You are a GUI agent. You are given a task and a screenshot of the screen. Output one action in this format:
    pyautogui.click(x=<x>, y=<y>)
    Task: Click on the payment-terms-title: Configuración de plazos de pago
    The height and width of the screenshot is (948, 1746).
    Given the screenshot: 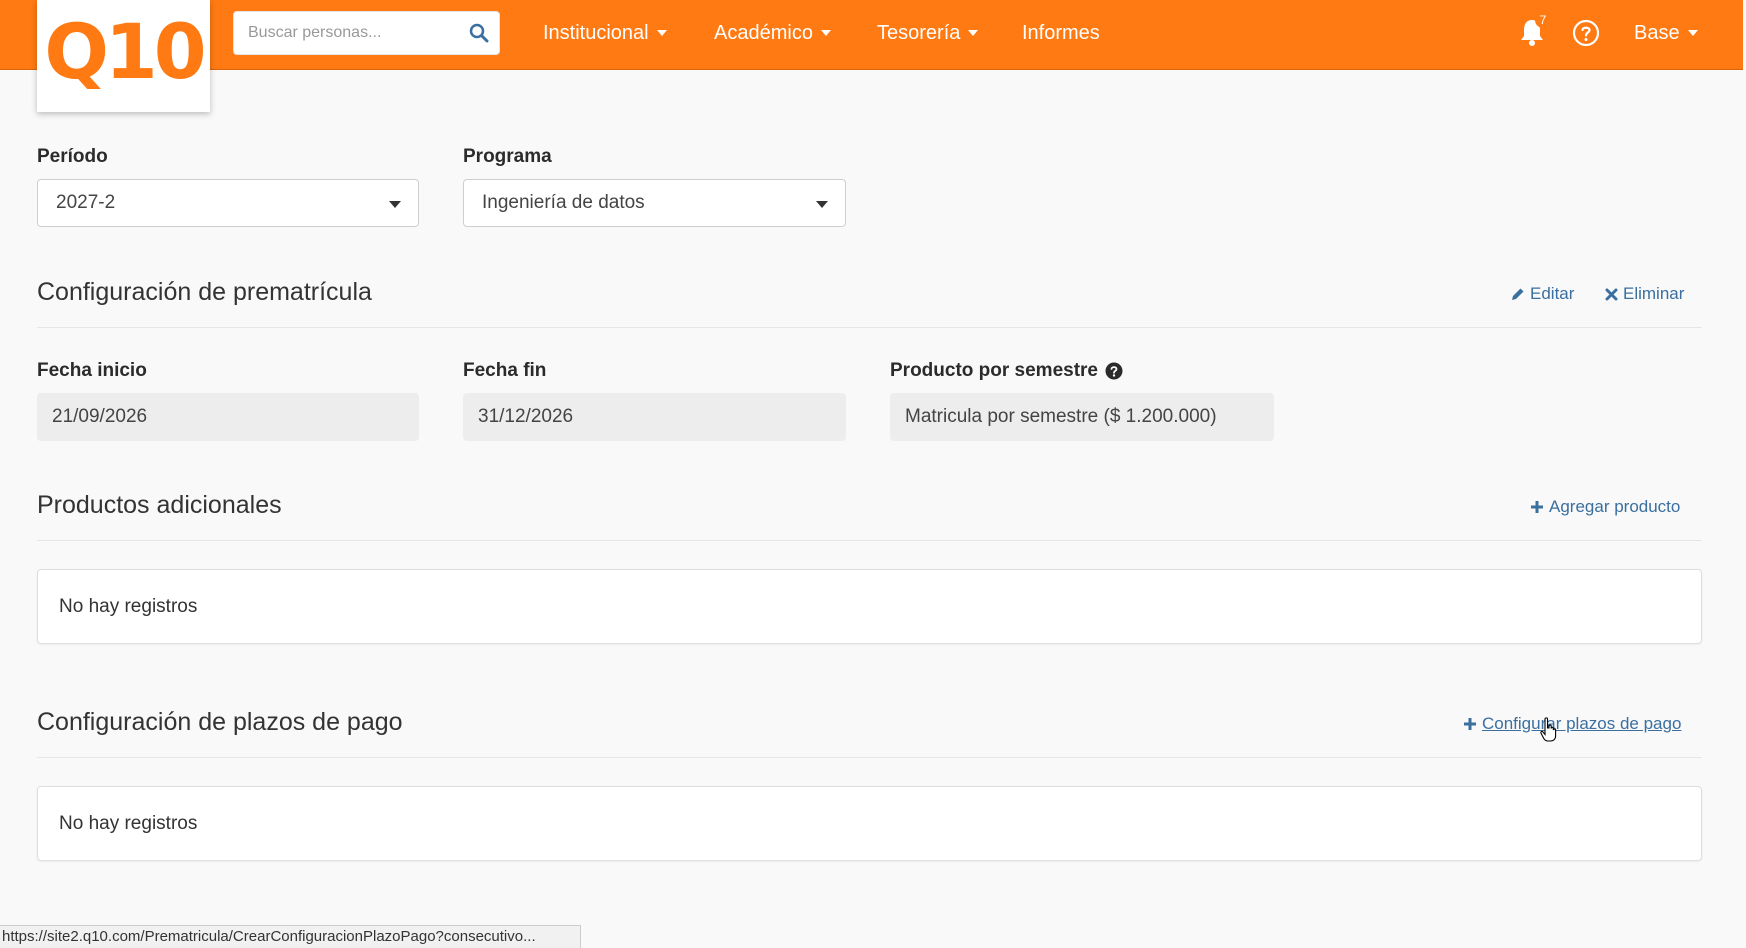 What is the action you would take?
    pyautogui.click(x=220, y=722)
    